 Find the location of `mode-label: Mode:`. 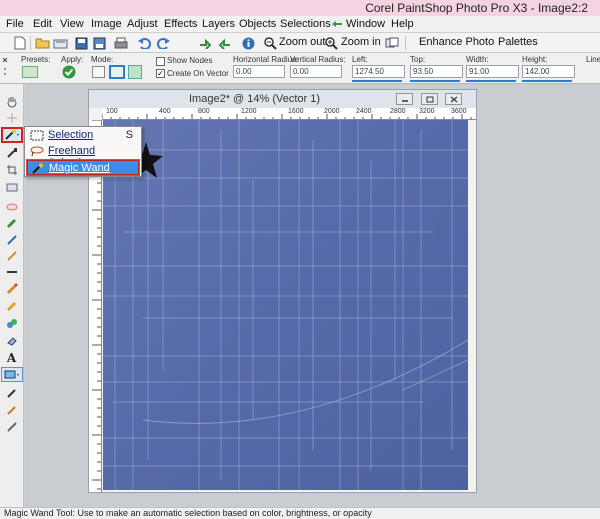

mode-label: Mode: is located at coordinates (102, 59).